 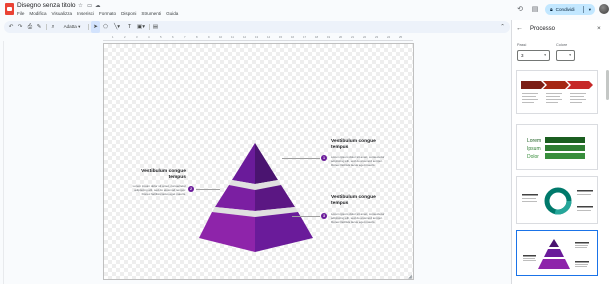 I want to click on menu-arrange: Disponi, so click(x=128, y=13).